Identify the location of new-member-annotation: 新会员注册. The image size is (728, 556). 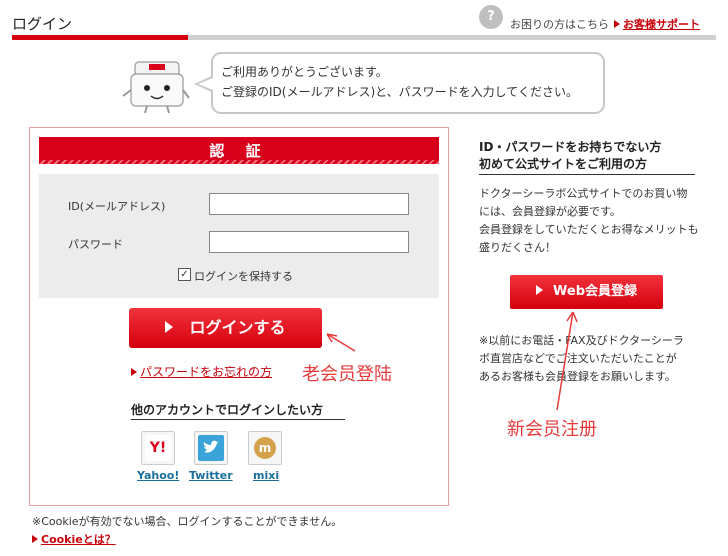
(552, 429).